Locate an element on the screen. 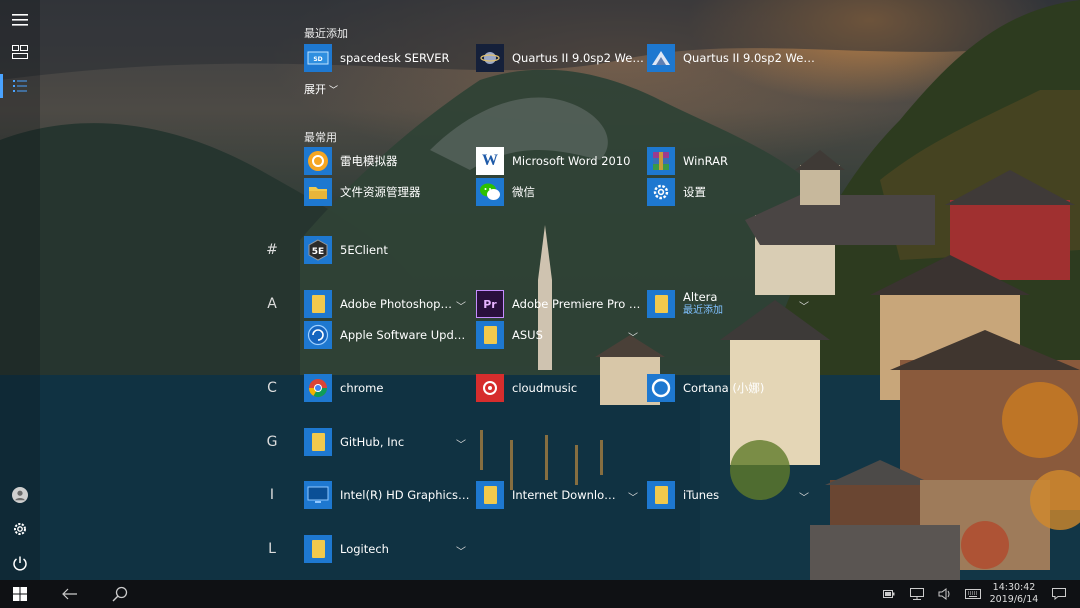  network-indicator is located at coordinates (917, 594).